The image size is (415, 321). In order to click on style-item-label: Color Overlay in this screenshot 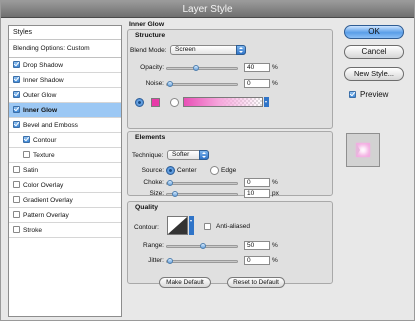, I will do `click(43, 185)`.